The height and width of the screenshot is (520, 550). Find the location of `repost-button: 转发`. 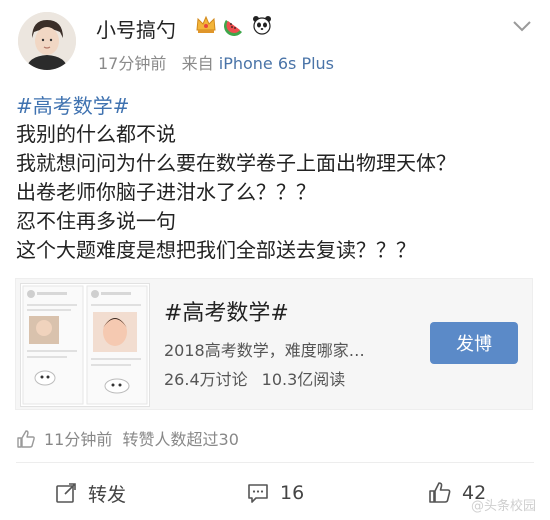

repost-button: 转发 is located at coordinates (90, 493).